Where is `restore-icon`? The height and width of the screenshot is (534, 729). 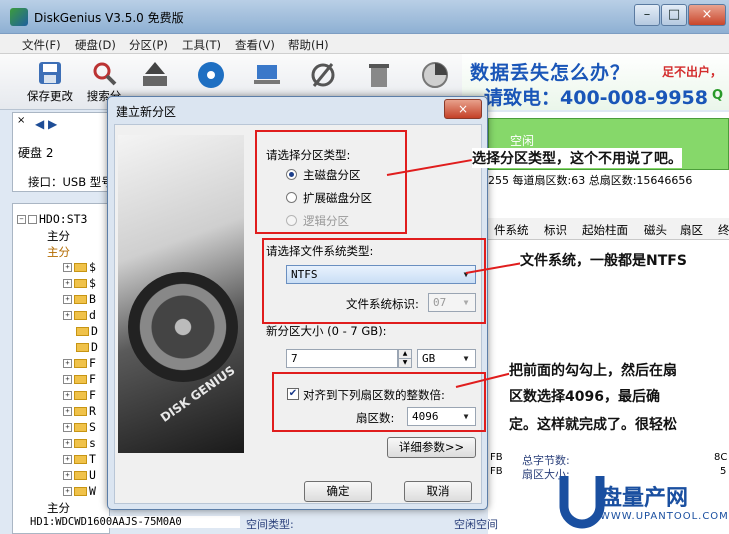
restore-icon is located at coordinates (435, 75).